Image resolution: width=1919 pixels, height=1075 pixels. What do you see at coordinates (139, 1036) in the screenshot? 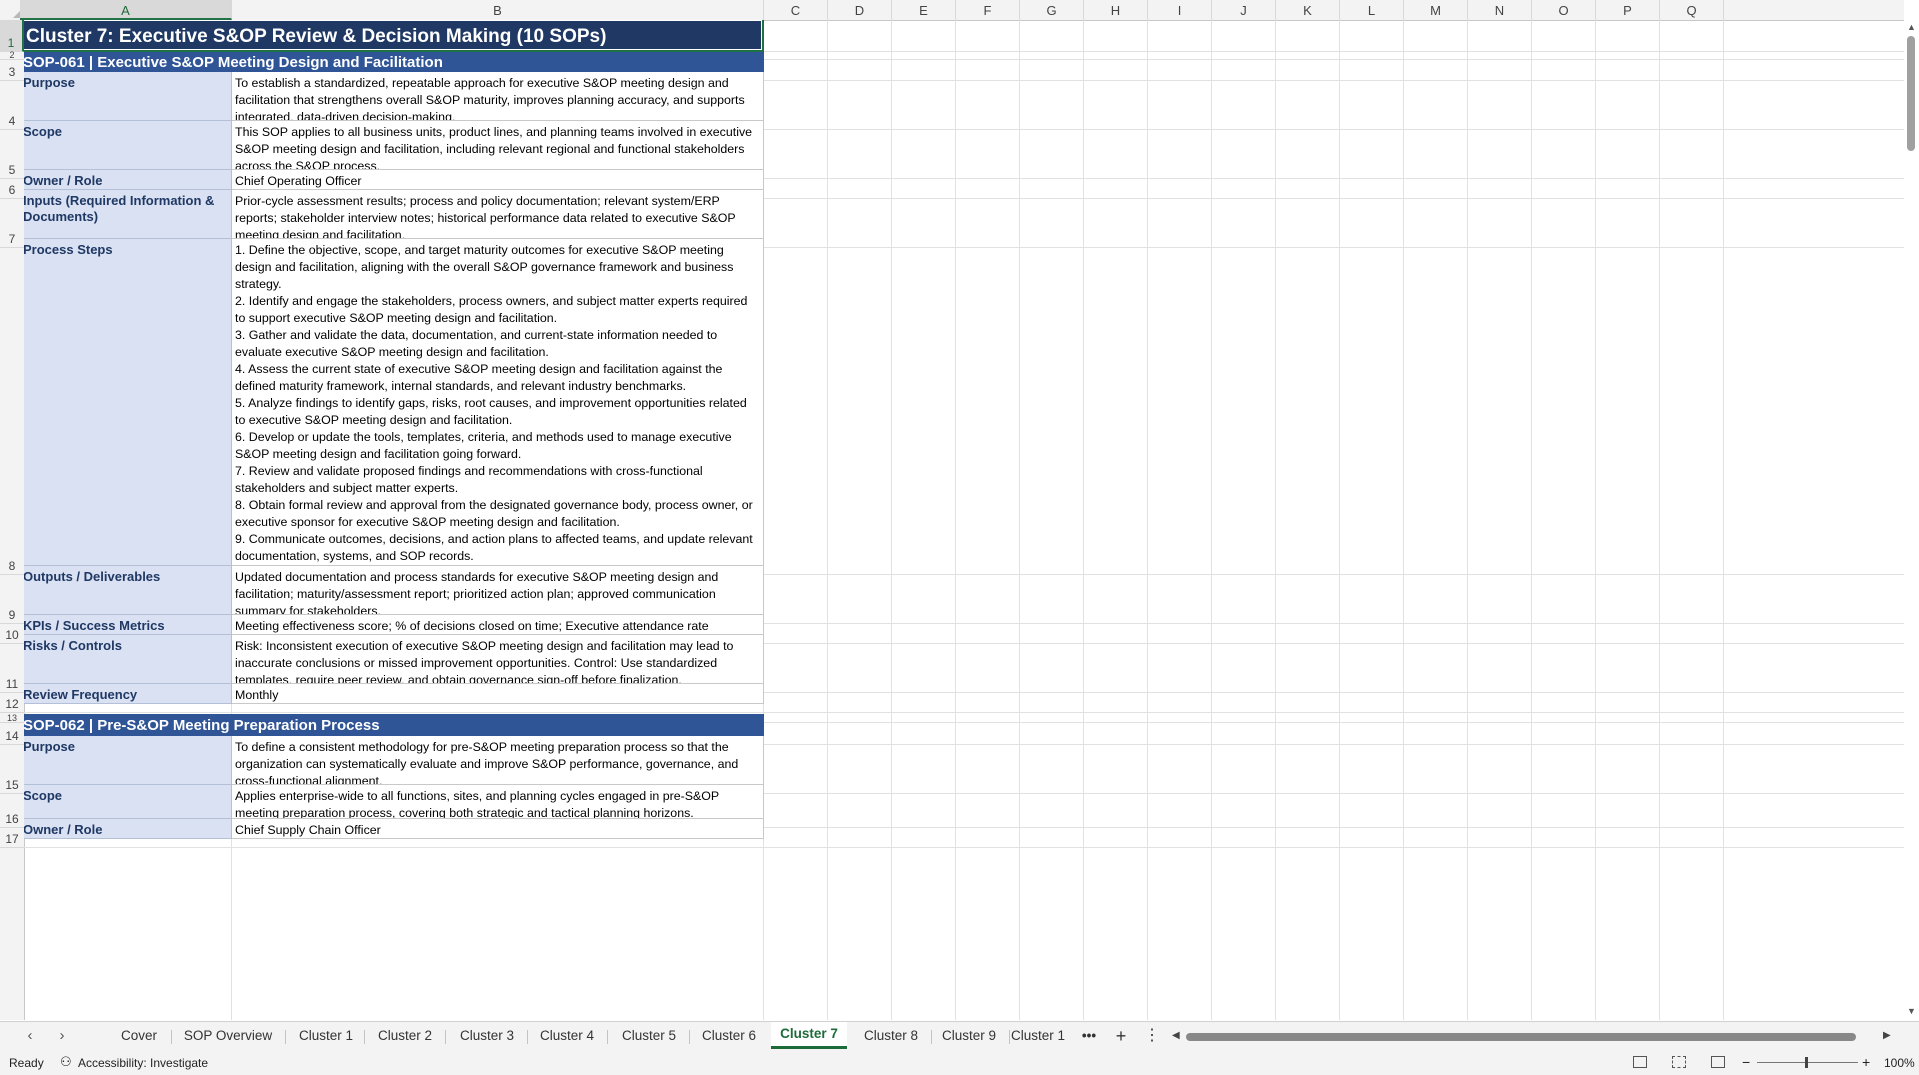
I see `sheet-tab-cover: Cover` at bounding box center [139, 1036].